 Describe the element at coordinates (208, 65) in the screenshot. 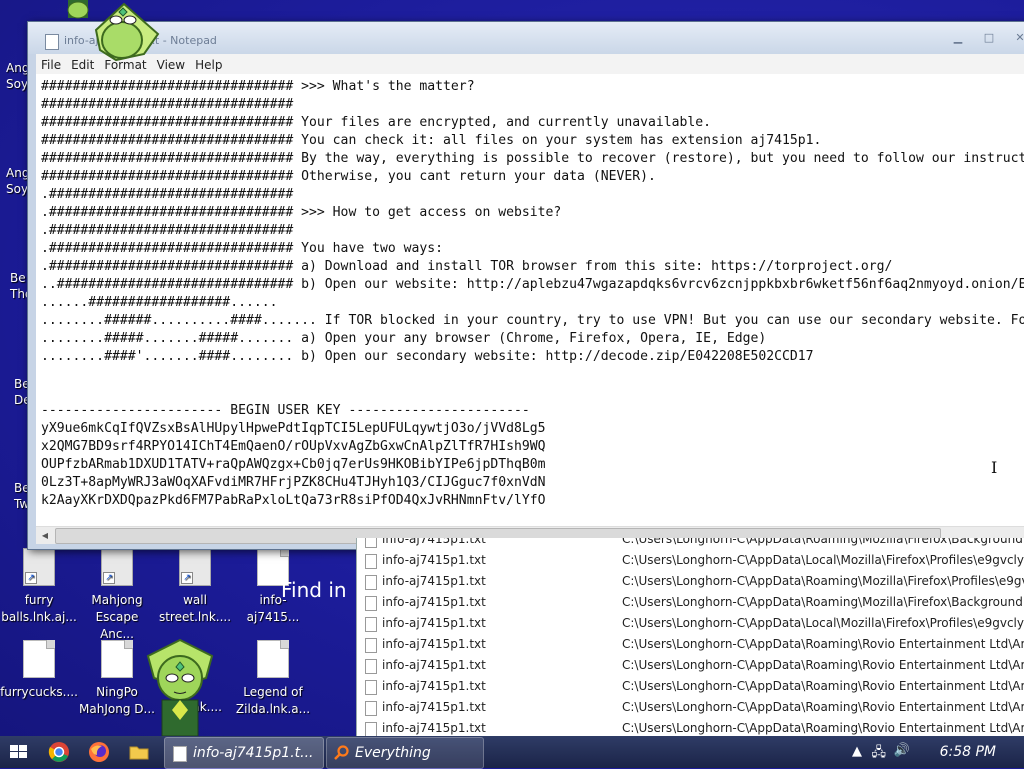

I see `menu-help: Help` at that location.